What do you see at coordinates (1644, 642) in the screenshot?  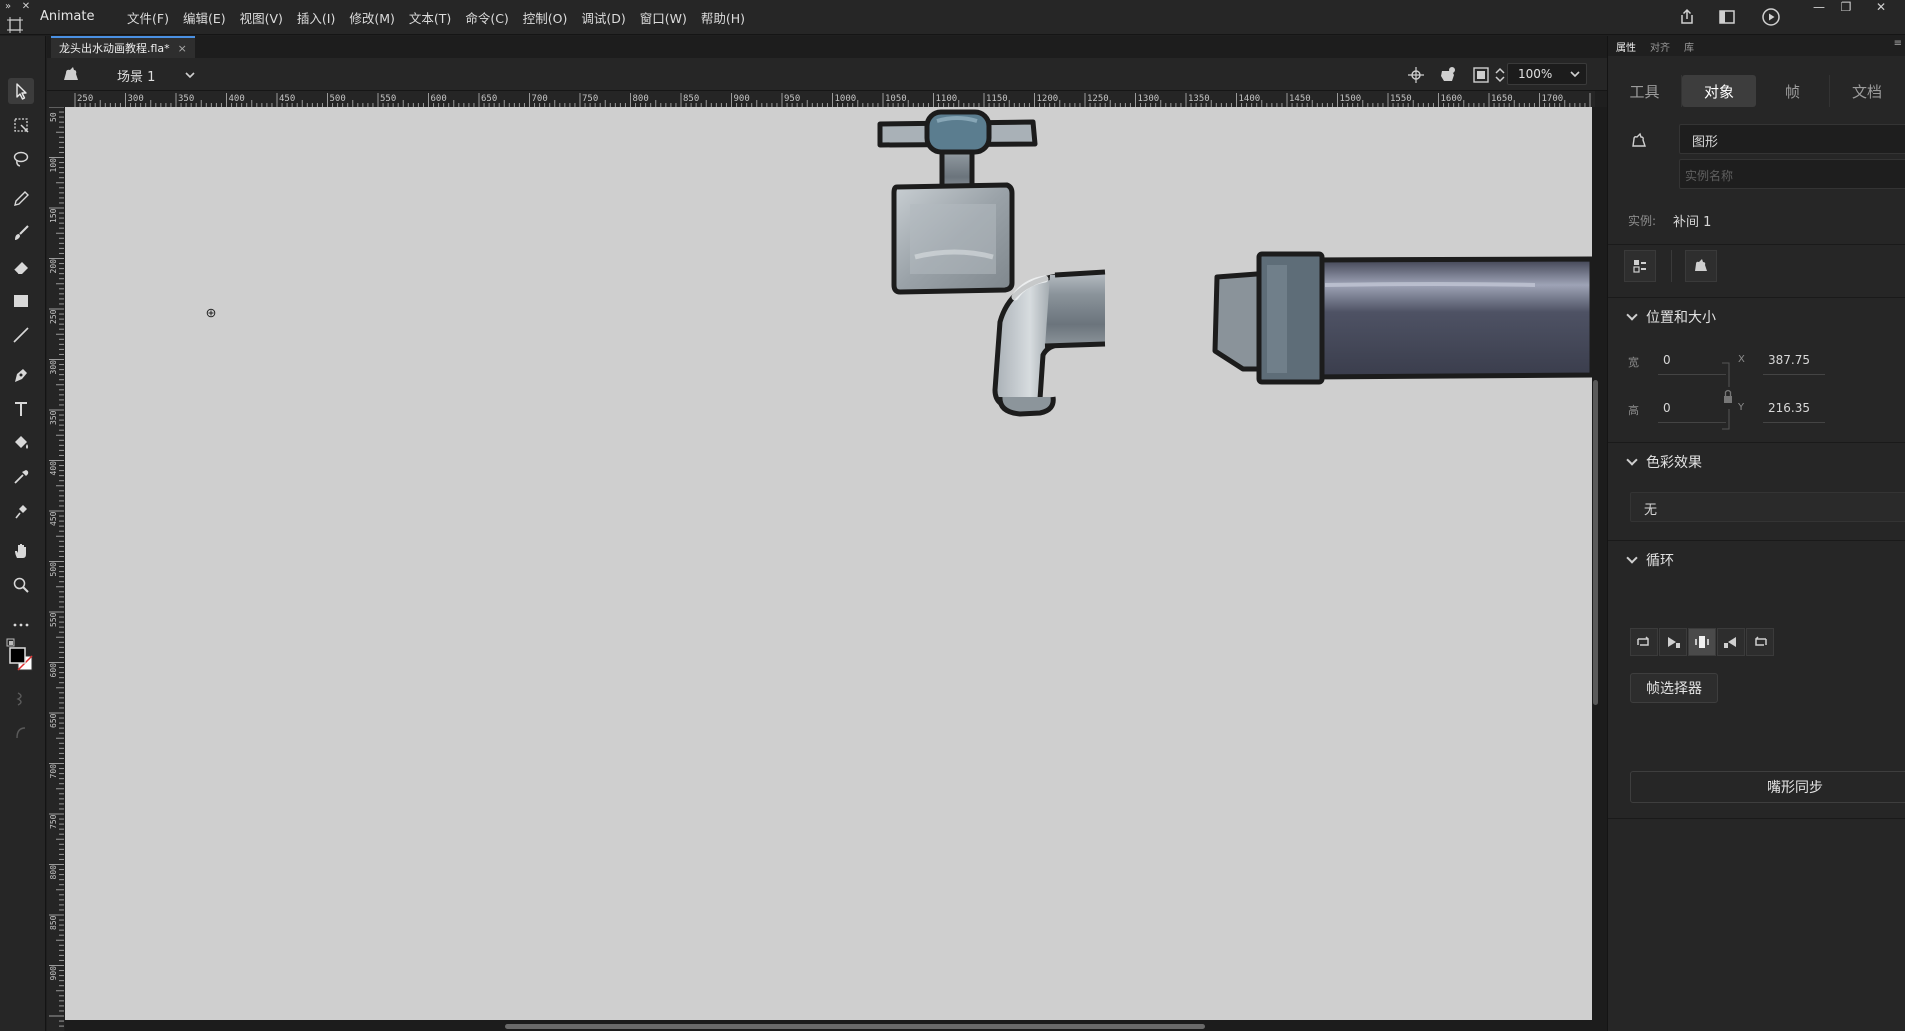 I see `loop-button` at bounding box center [1644, 642].